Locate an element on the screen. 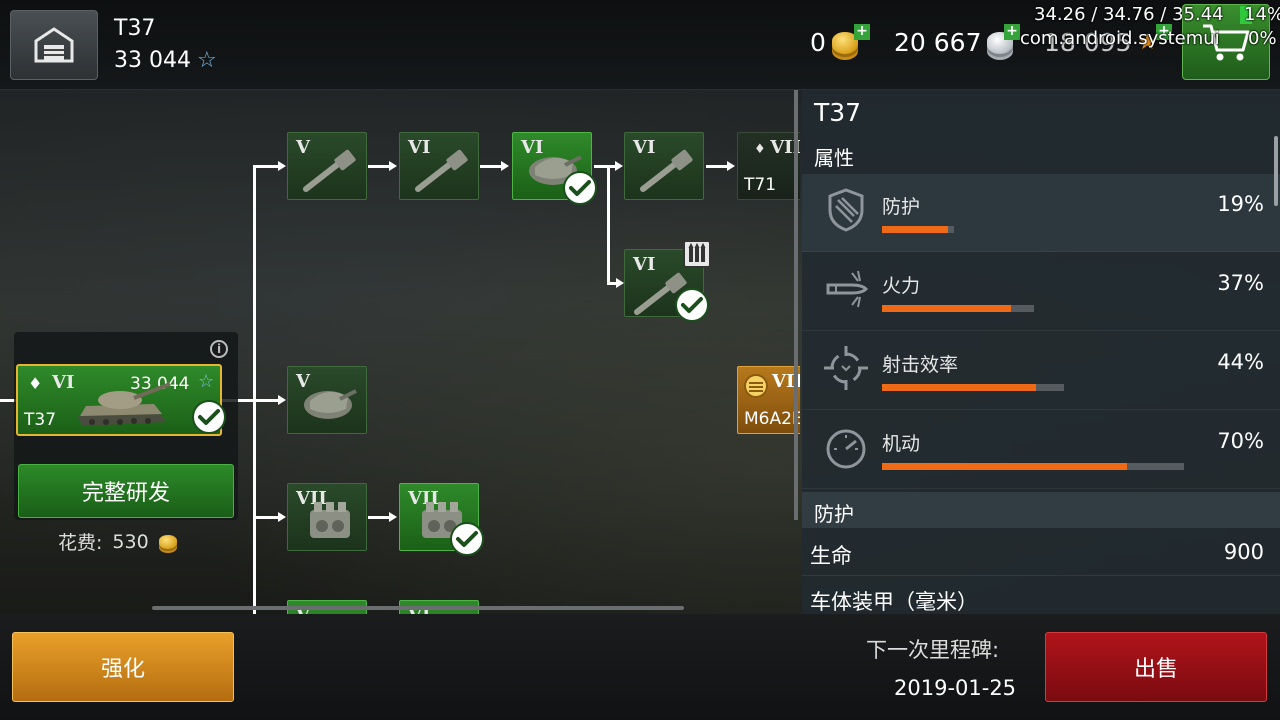 The image size is (1280, 720). module-gun-4: VI is located at coordinates (667, 281).